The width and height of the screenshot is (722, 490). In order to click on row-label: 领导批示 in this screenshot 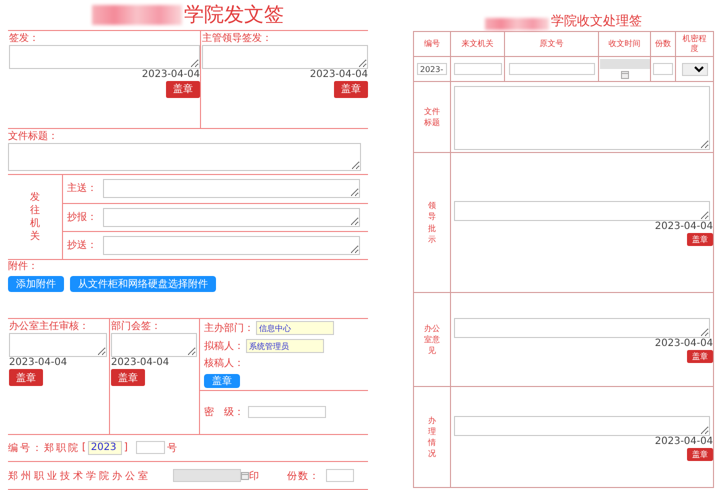, I will do `click(432, 222)`.